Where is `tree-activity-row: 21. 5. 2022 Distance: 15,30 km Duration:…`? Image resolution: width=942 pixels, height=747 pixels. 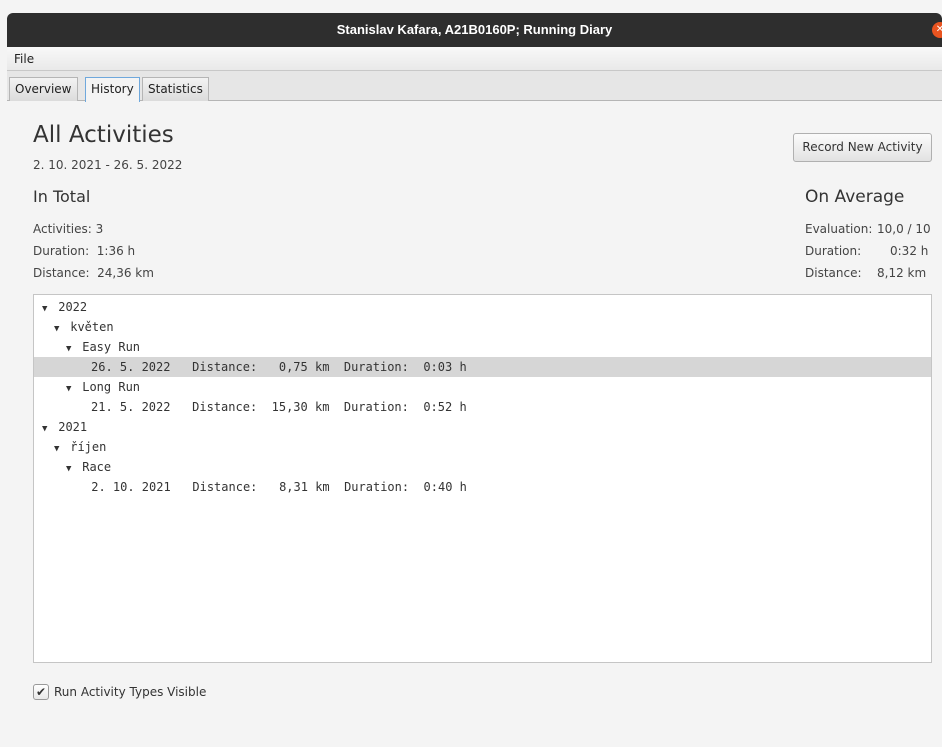 tree-activity-row: 21. 5. 2022 Distance: 15,30 km Duration:… is located at coordinates (482, 407).